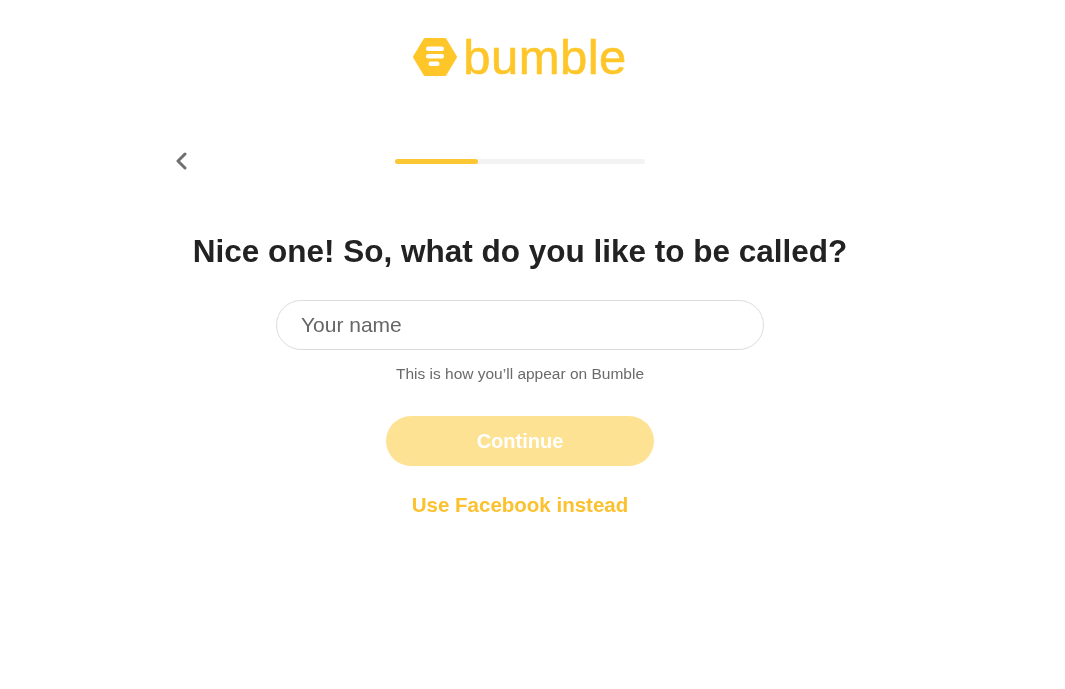  I want to click on name-input: Your name, so click(520, 325).